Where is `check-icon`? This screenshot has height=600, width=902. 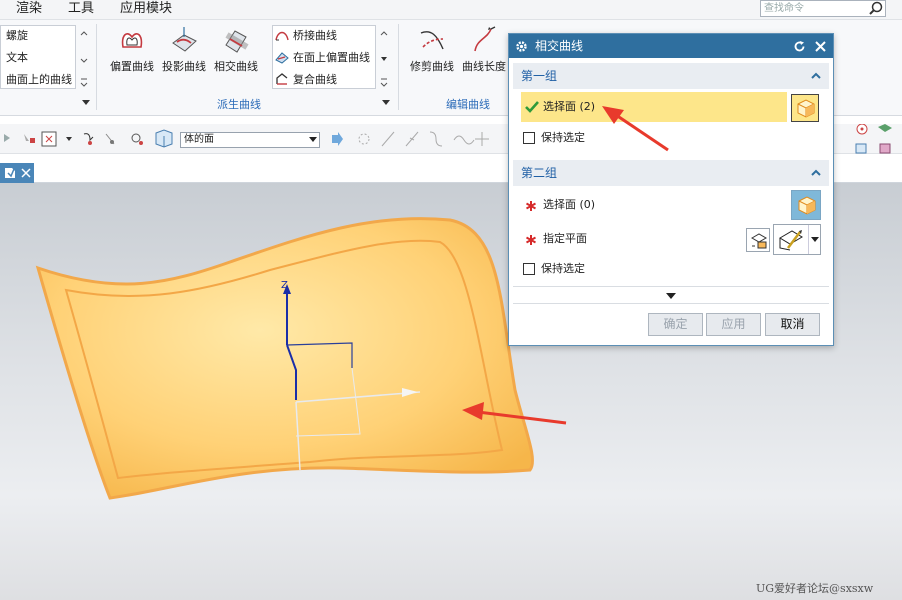
check-icon is located at coordinates (532, 107).